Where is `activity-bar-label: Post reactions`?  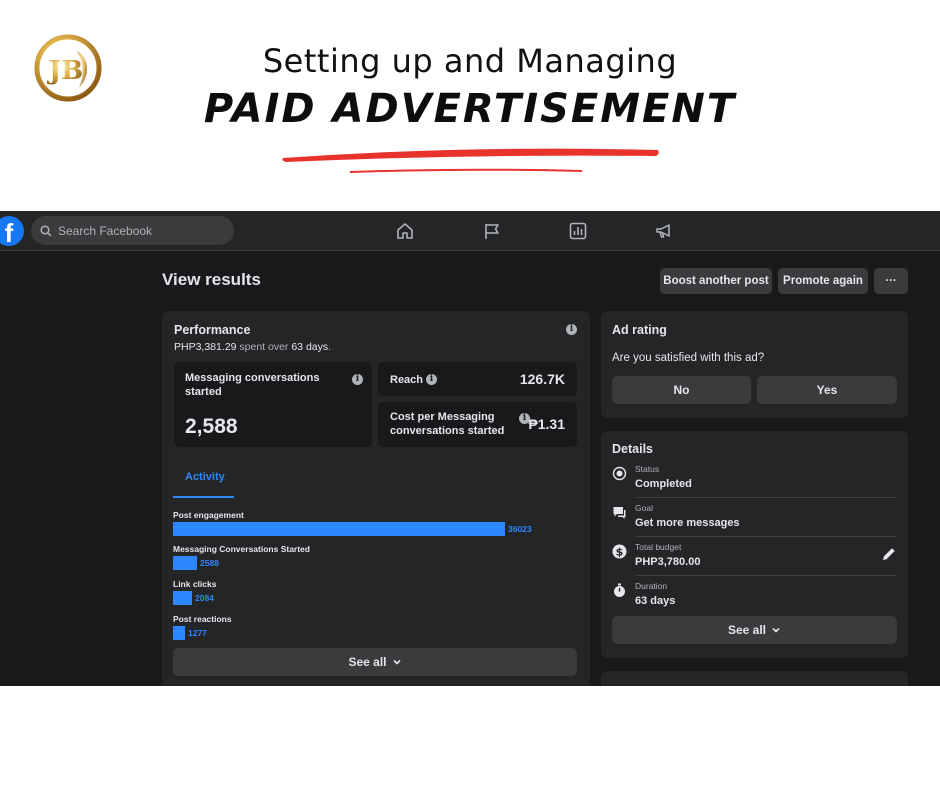
activity-bar-label: Post reactions is located at coordinates (202, 619).